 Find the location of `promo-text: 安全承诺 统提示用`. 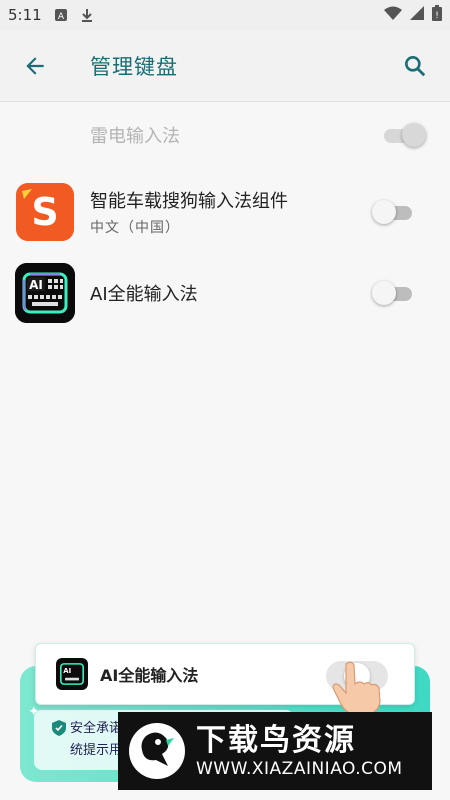

promo-text: 安全承诺 统提示用 is located at coordinates (96, 740).